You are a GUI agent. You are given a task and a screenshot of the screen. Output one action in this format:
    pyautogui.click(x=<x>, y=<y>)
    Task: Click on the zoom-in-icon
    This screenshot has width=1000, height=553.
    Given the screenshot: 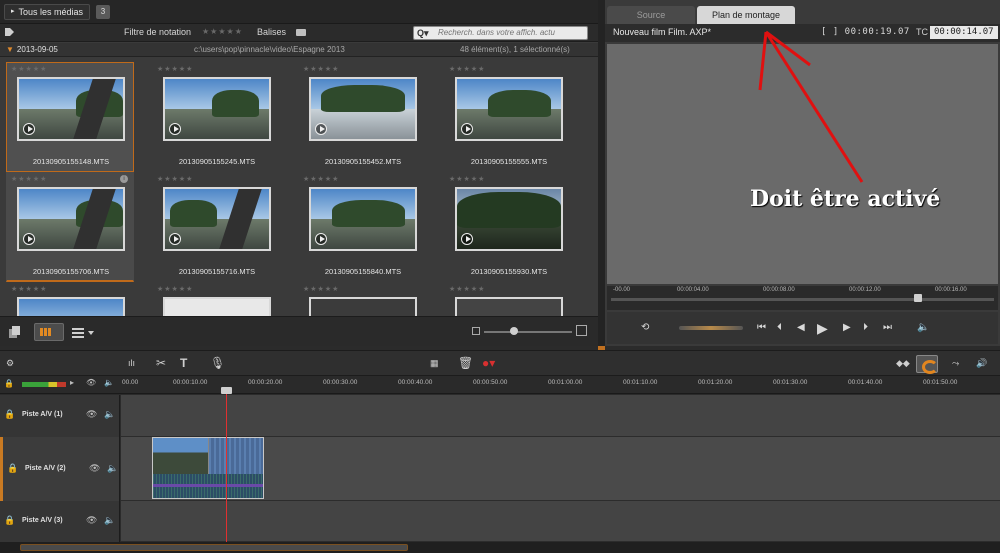 What is the action you would take?
    pyautogui.click(x=581, y=330)
    